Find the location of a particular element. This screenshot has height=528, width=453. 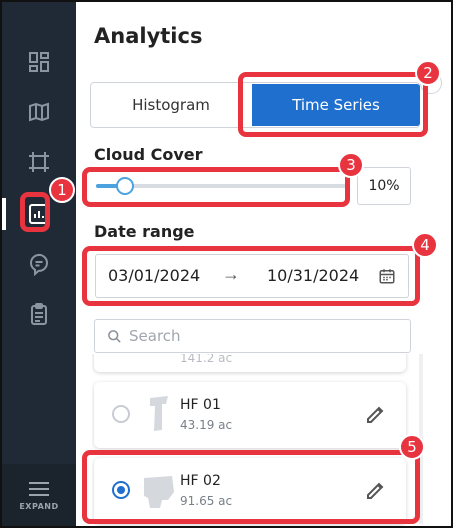

date-range-label: Date range is located at coordinates (144, 231).